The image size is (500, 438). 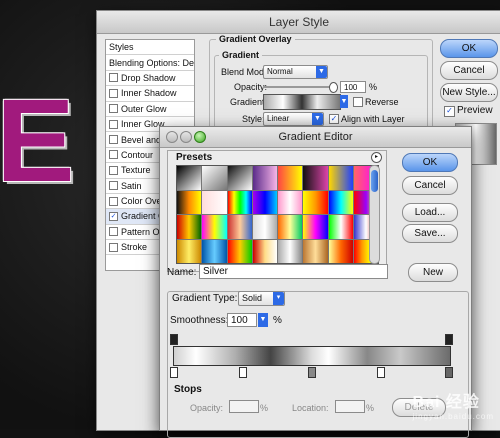 I want to click on opacity-slider, so click(x=300, y=87).